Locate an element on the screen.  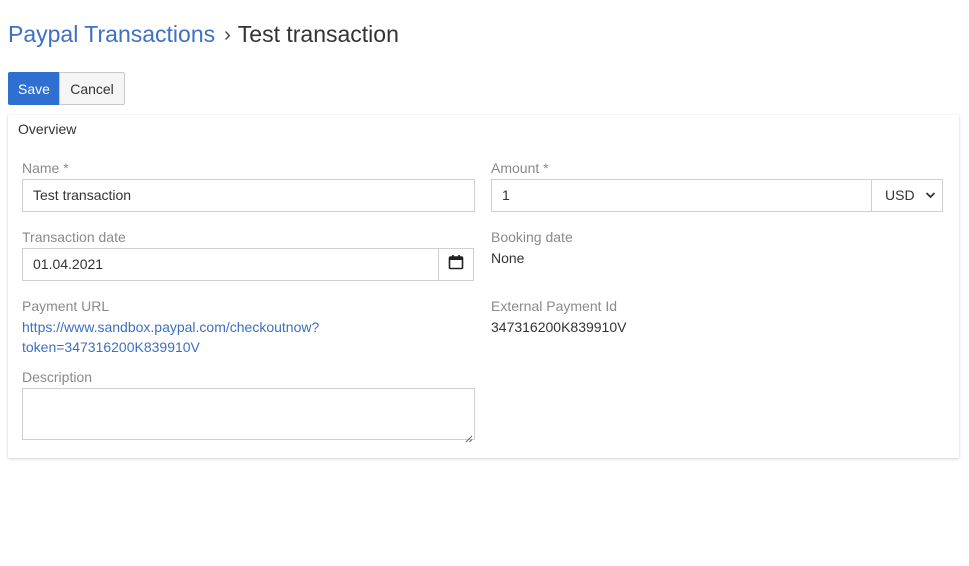
description-textarea is located at coordinates (248, 415).